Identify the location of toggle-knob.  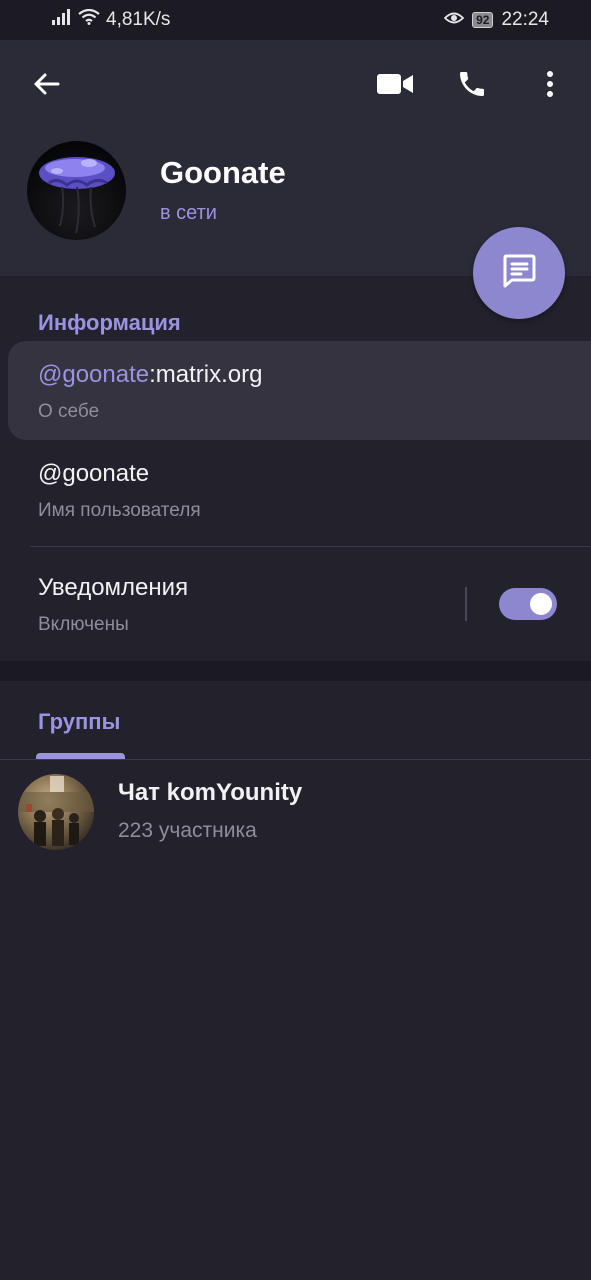
(541, 604).